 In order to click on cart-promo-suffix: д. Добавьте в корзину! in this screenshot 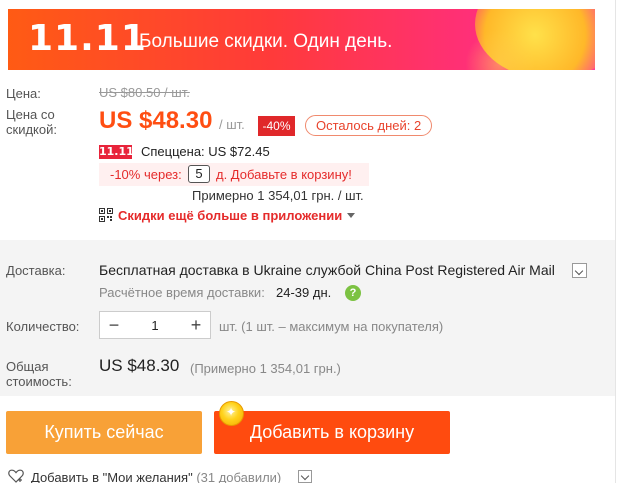, I will do `click(284, 174)`.